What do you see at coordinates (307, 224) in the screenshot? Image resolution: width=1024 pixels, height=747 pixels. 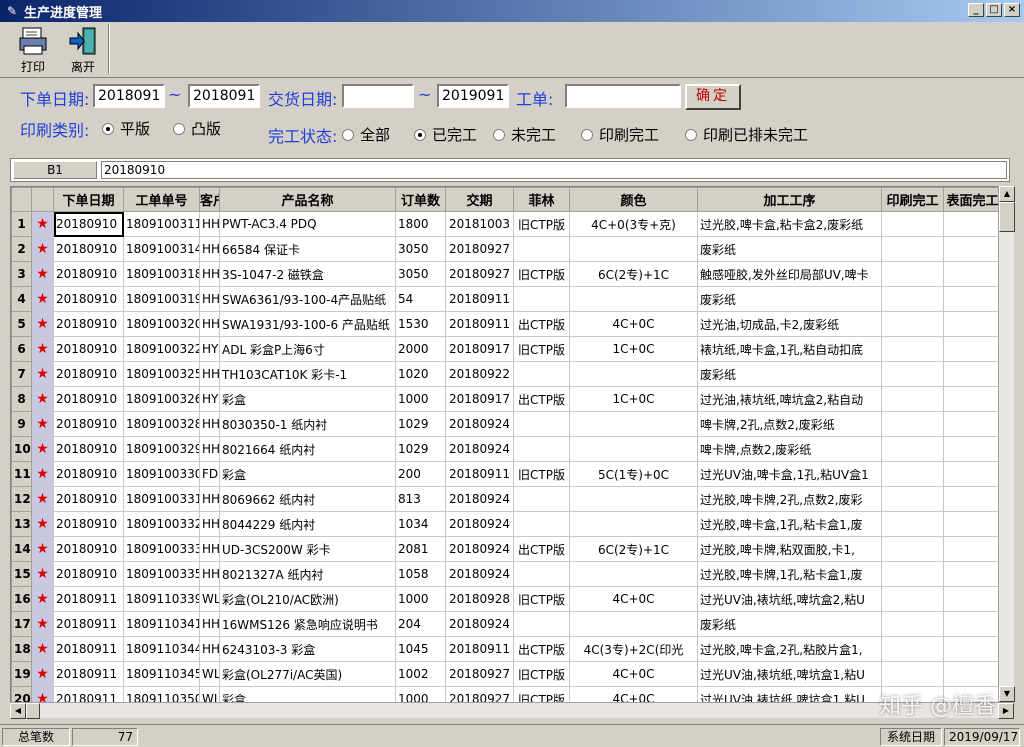 I see `grid-cell: PWT-AC3.4 PDQ` at bounding box center [307, 224].